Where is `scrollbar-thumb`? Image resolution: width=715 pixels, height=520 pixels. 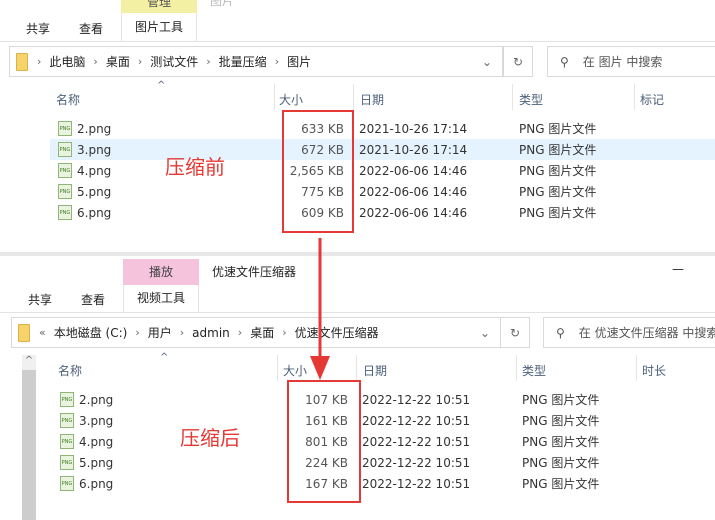
scrollbar-thumb is located at coordinates (29, 445).